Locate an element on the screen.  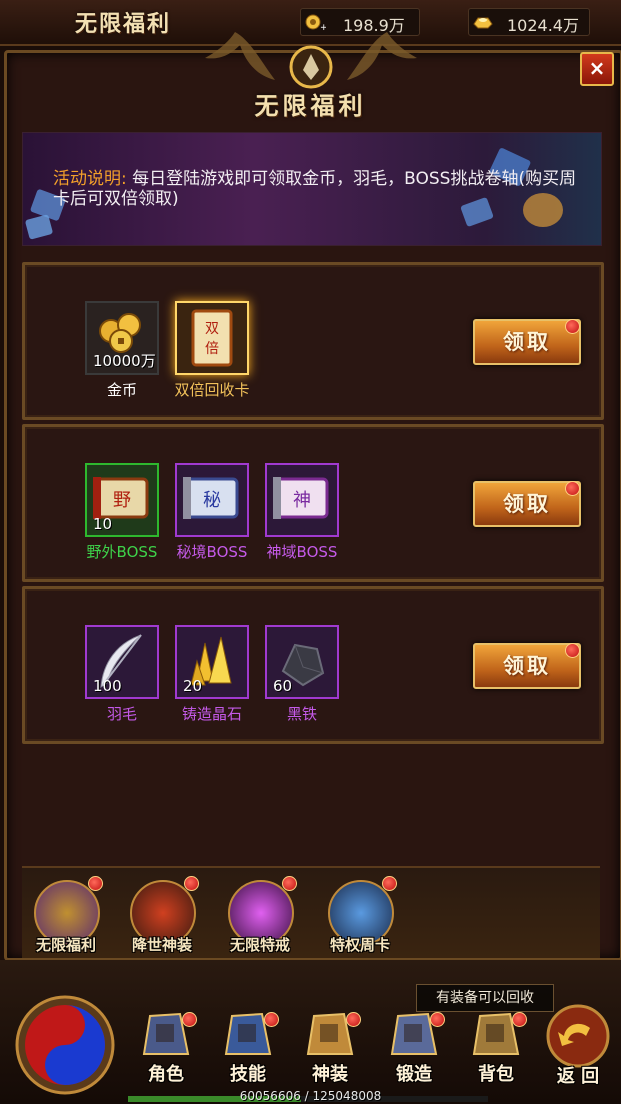
secret-boss-scroll-icon: 秘 is located at coordinates (211, 498).